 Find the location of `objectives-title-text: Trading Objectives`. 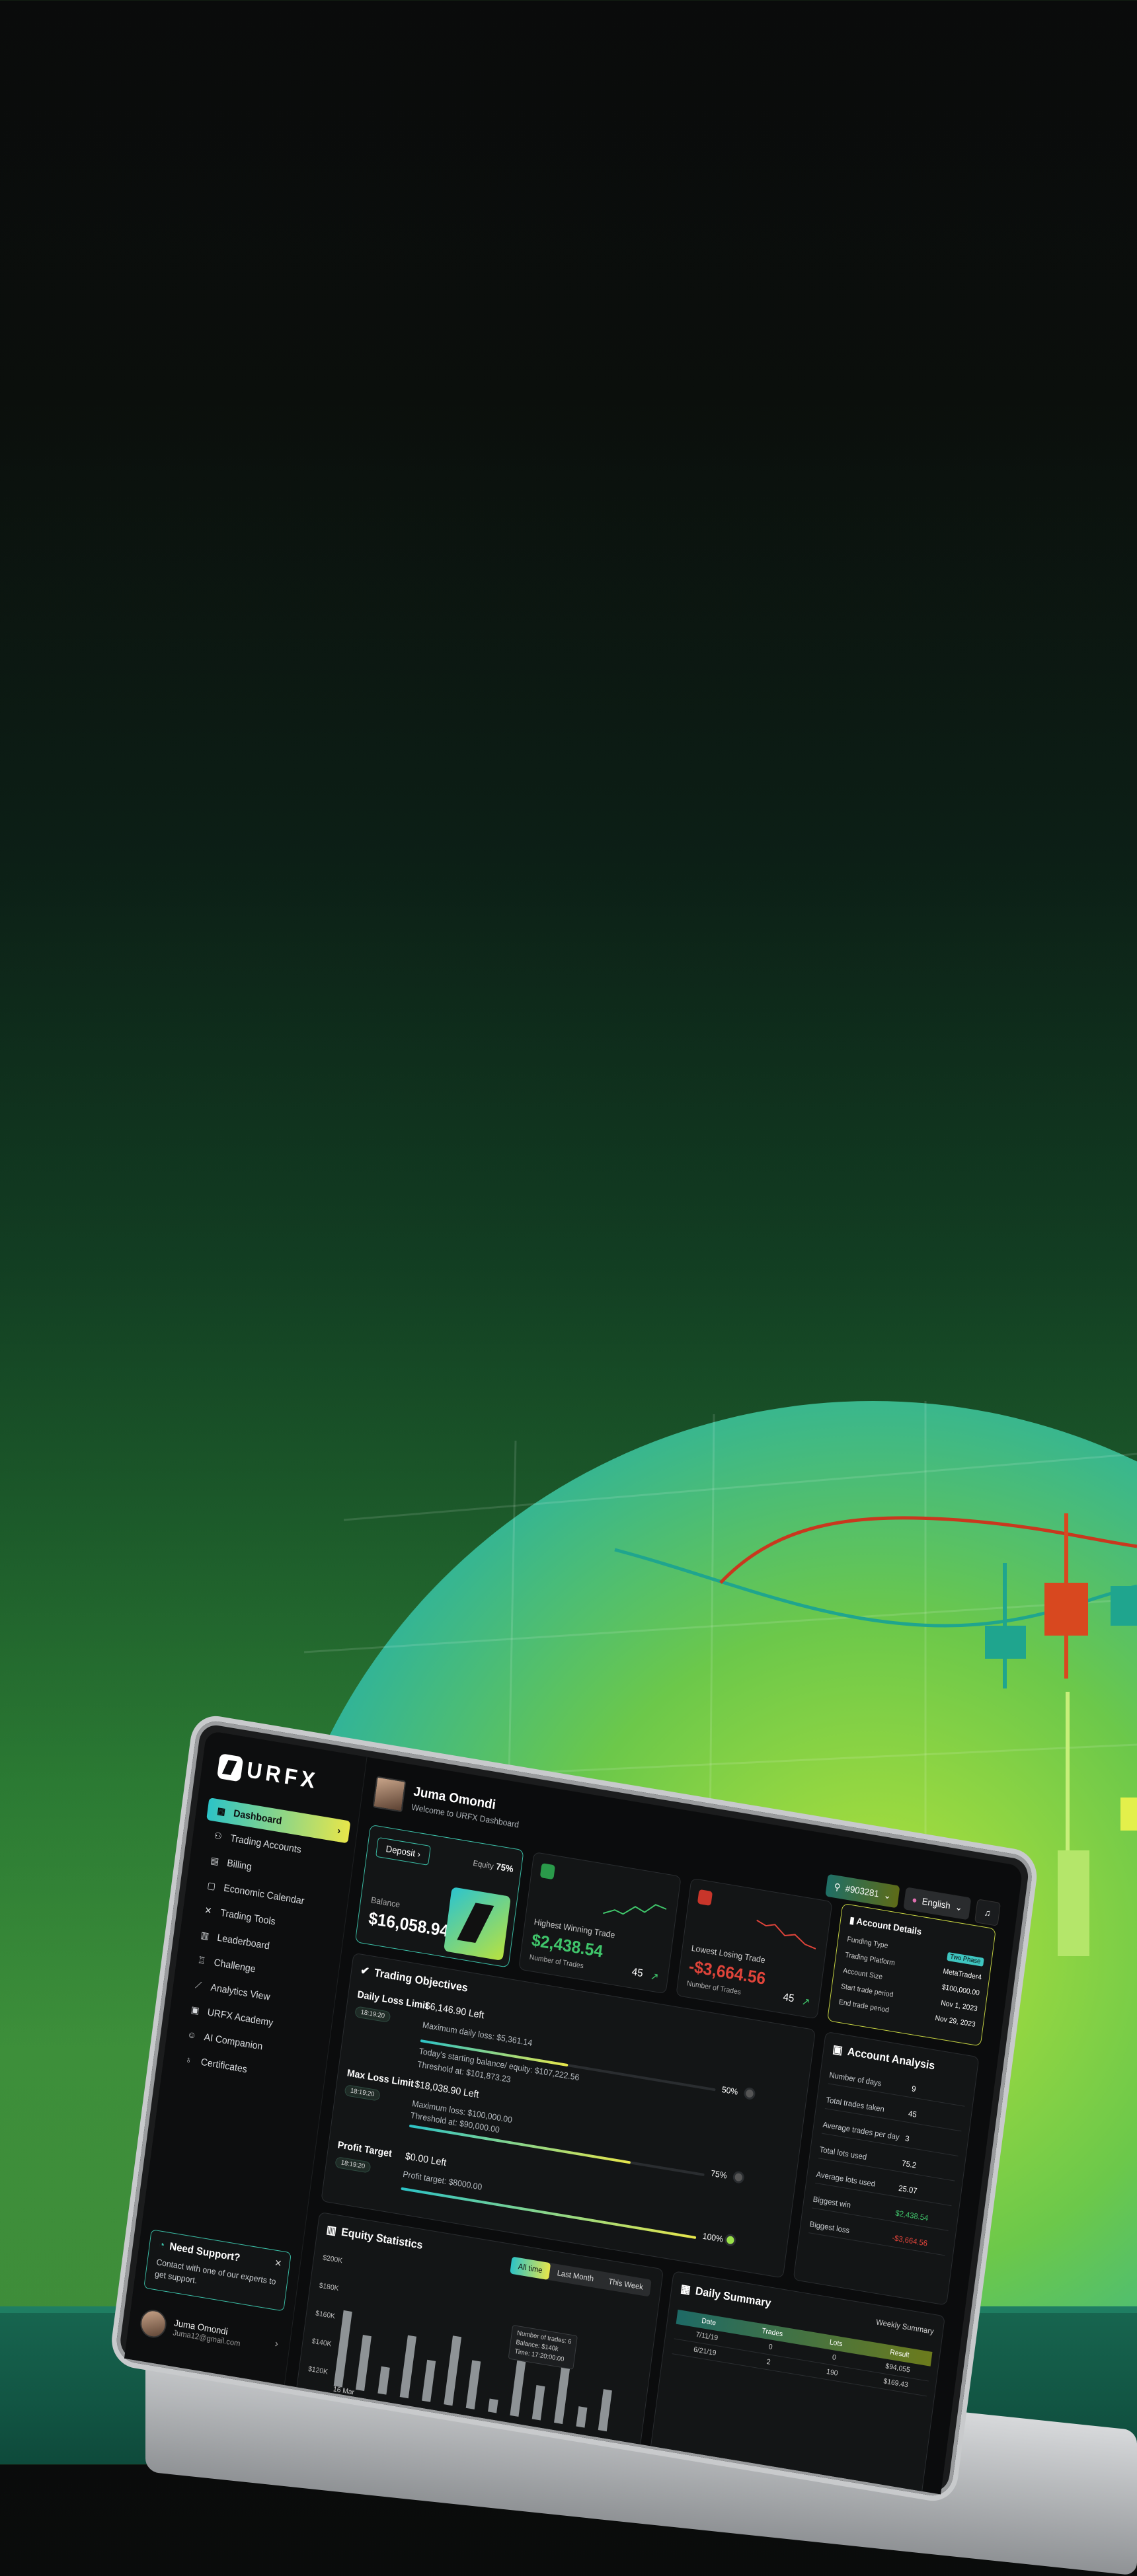

objectives-title-text: Trading Objectives is located at coordinates (421, 1980).